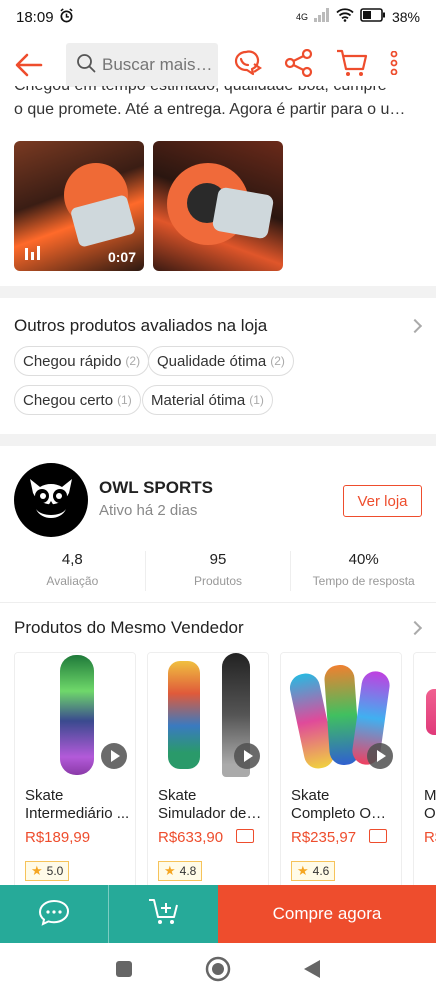 The image size is (436, 1000). I want to click on product-price: R$189,99, so click(58, 837).